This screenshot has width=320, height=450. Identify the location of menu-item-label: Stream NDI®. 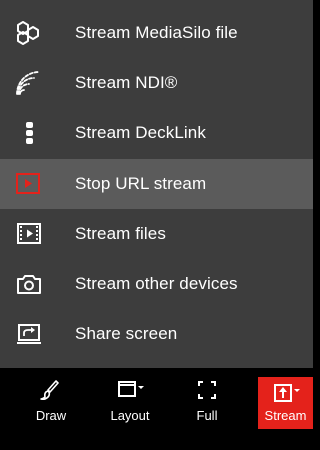
(126, 82).